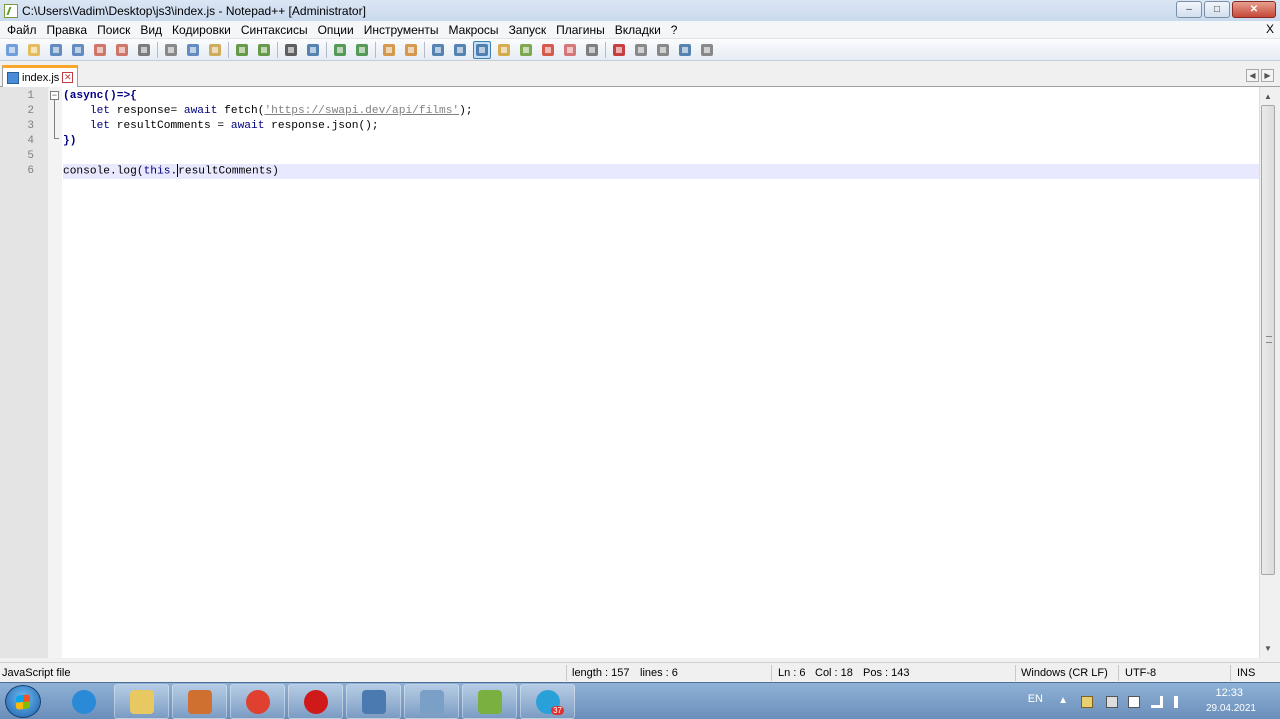 Image resolution: width=1280 pixels, height=719 pixels. What do you see at coordinates (151, 30) in the screenshot?
I see `menu-item: Вид` at bounding box center [151, 30].